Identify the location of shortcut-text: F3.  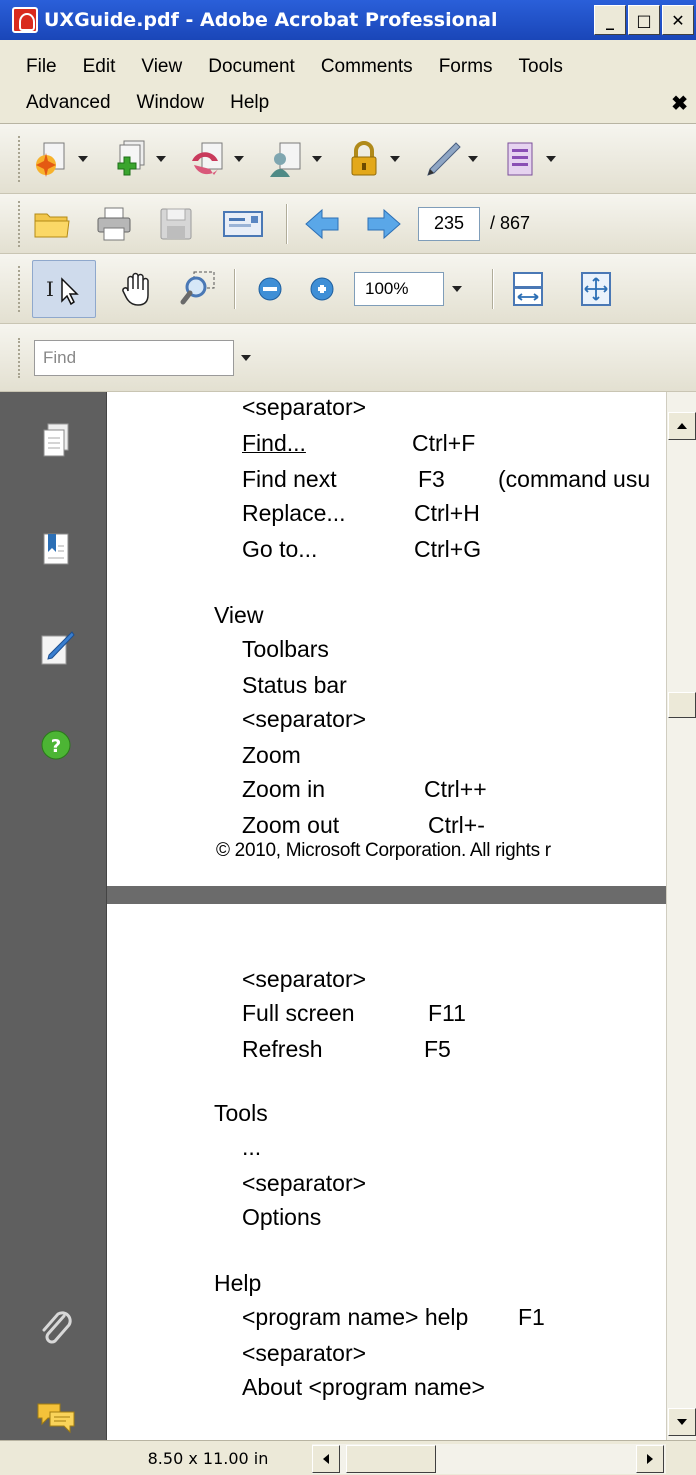
(431, 479).